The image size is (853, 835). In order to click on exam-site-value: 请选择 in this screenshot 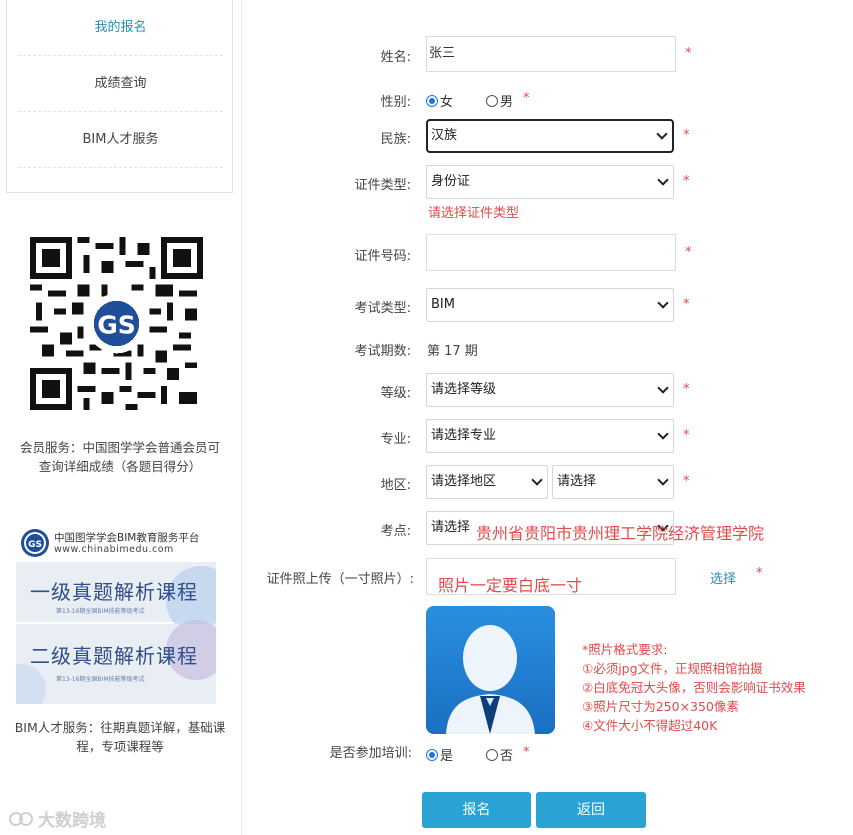, I will do `click(451, 527)`.